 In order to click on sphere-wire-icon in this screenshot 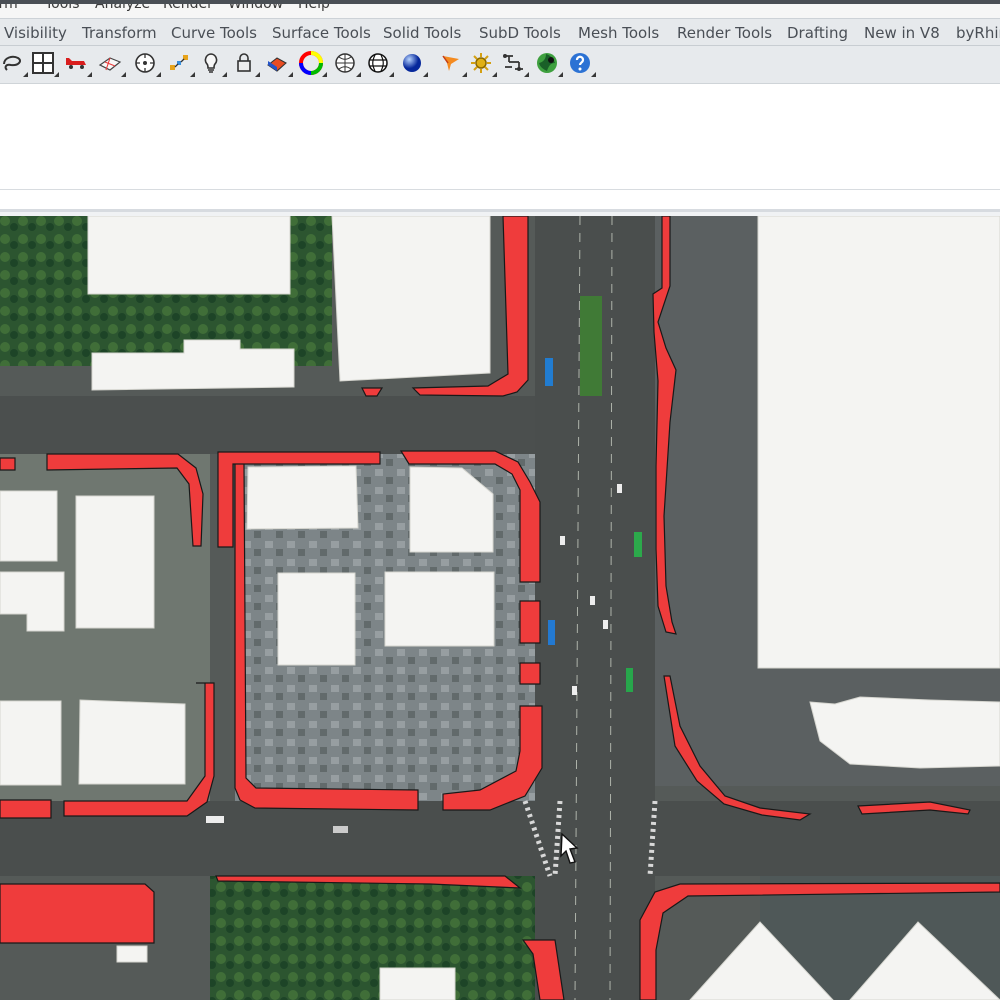, I will do `click(347, 64)`.